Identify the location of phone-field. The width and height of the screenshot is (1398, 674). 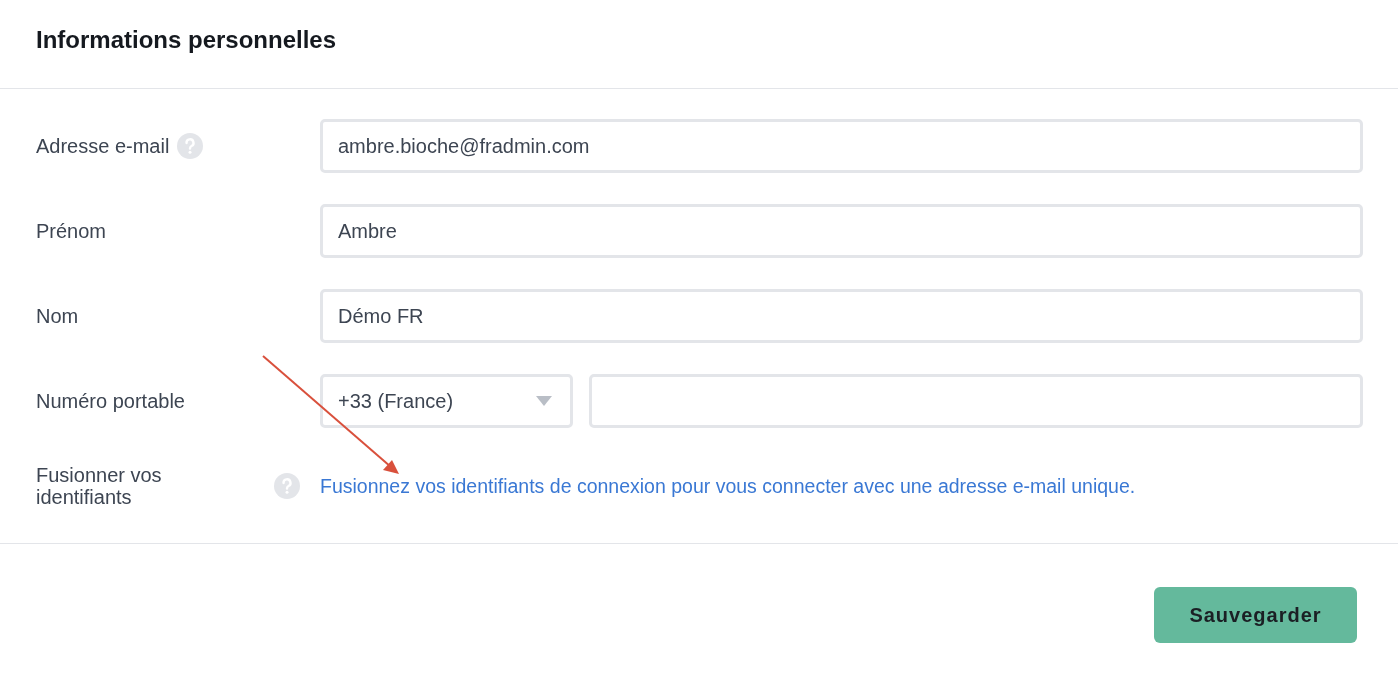
(976, 401).